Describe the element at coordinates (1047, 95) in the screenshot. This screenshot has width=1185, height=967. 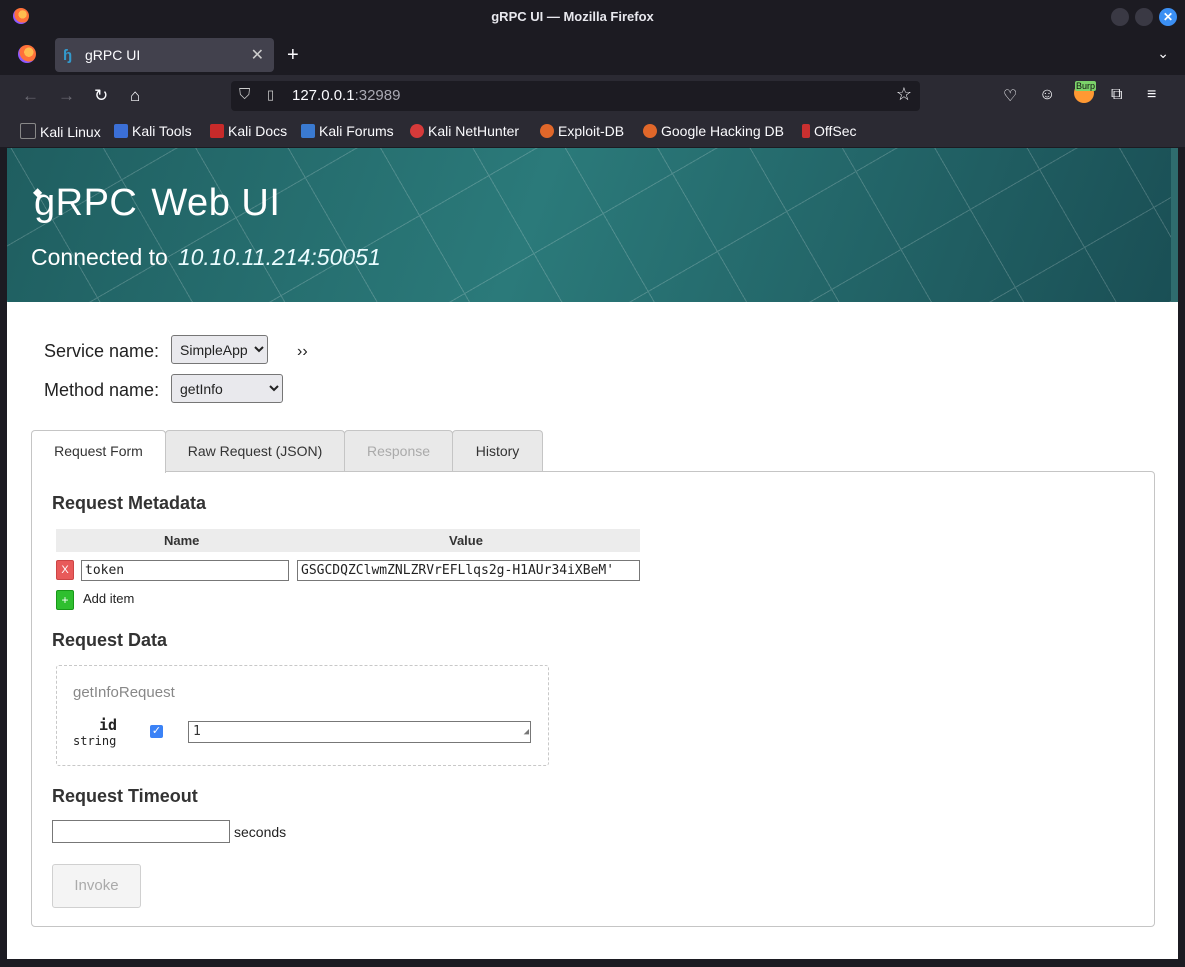
I see `profile-icon: ☺` at that location.